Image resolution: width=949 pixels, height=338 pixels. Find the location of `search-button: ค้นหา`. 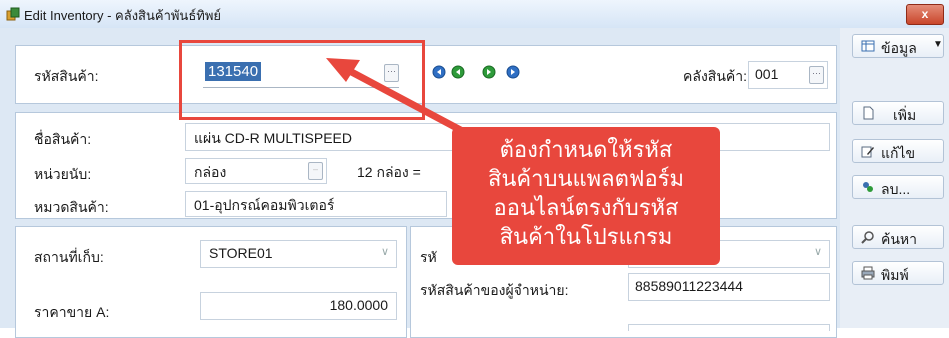

search-button: ค้นหา is located at coordinates (898, 237).